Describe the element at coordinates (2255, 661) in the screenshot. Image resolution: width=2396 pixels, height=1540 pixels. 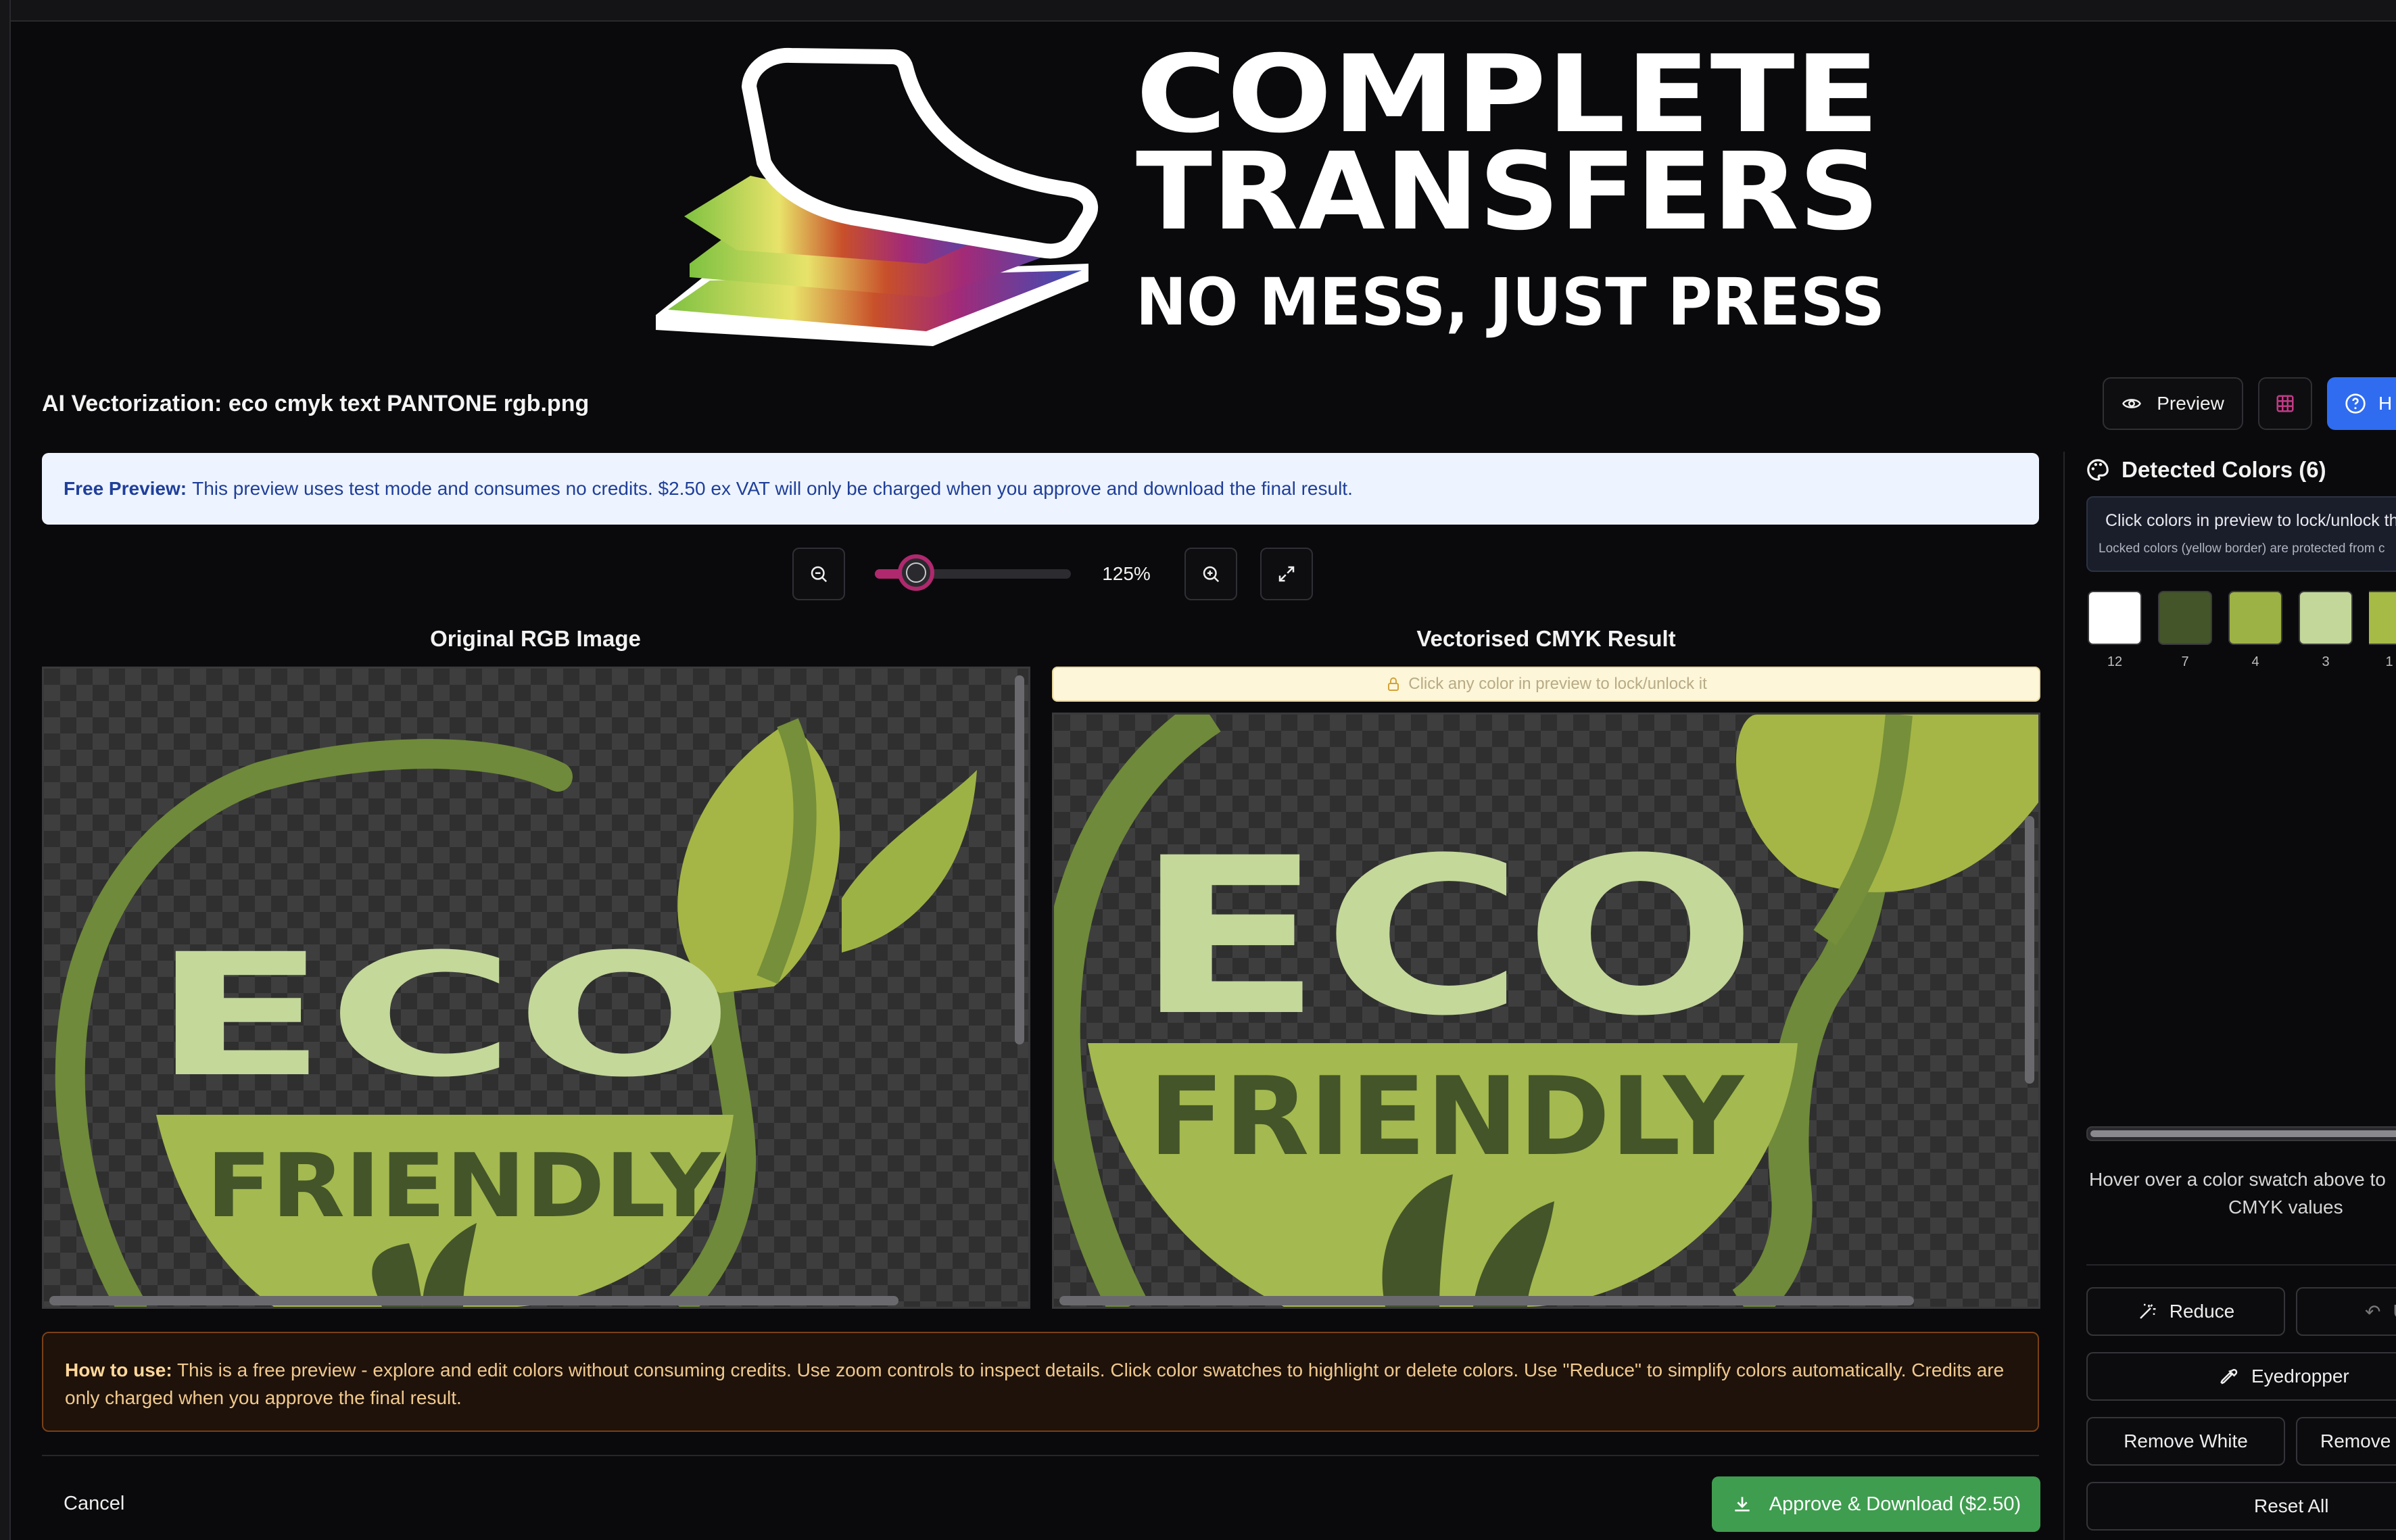
I see `swatch-count: 4` at that location.